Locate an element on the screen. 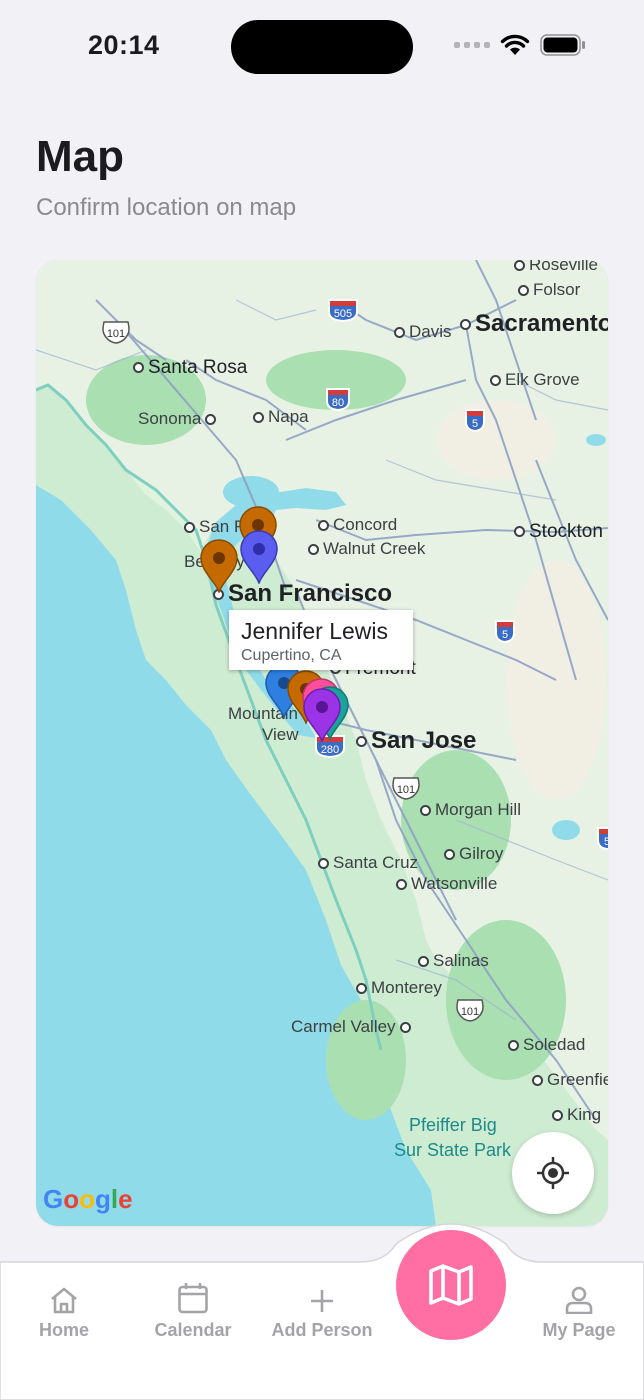  tab-my-page: My Page is located at coordinates (579, 1307).